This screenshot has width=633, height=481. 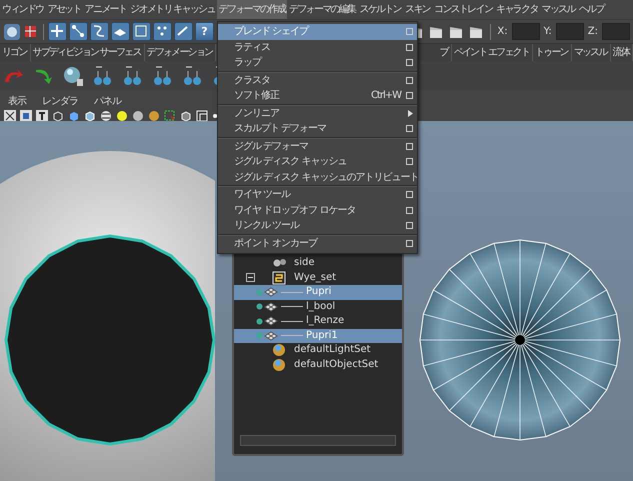 I want to click on menu-item: アセット, so click(x=64, y=9).